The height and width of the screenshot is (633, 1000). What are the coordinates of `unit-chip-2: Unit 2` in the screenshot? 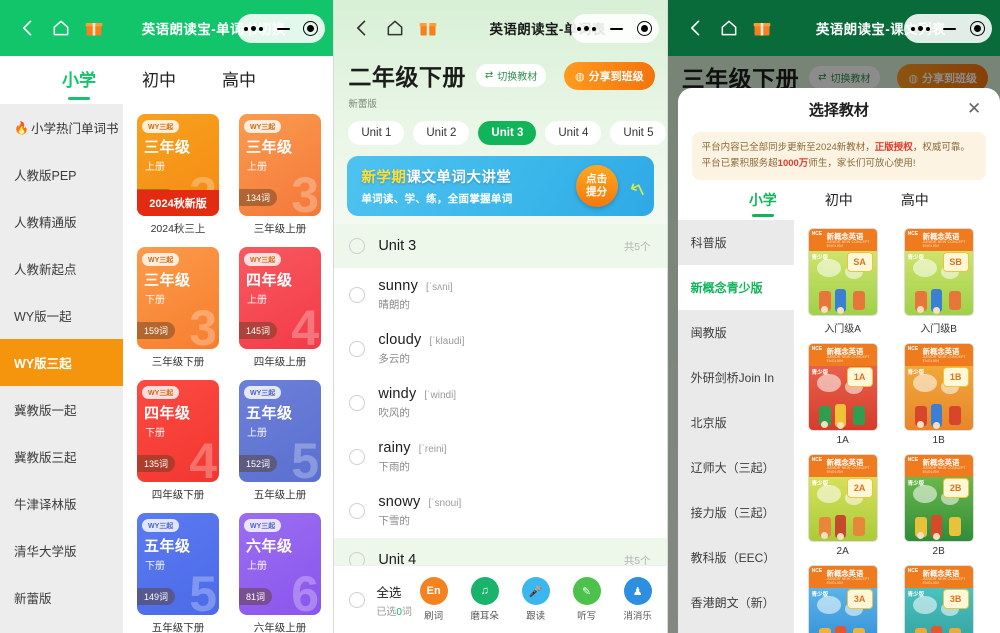 It's located at (441, 133).